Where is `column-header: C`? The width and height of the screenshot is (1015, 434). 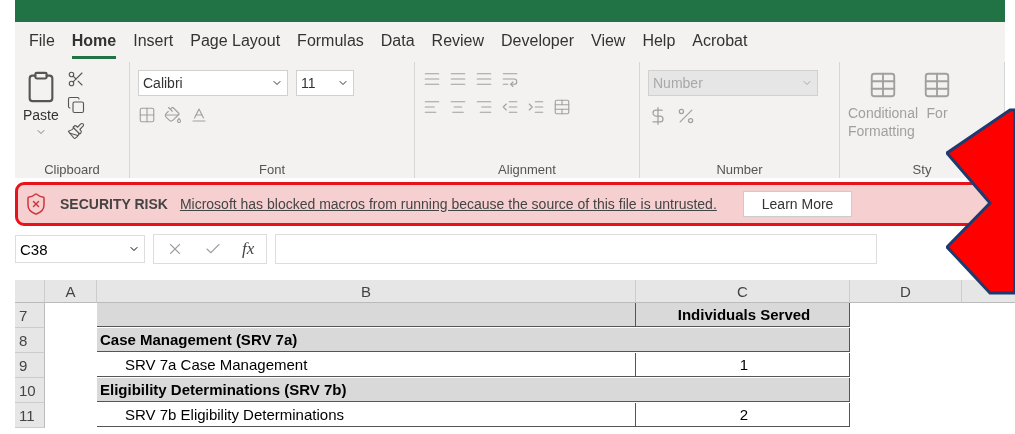
column-header: C is located at coordinates (743, 291).